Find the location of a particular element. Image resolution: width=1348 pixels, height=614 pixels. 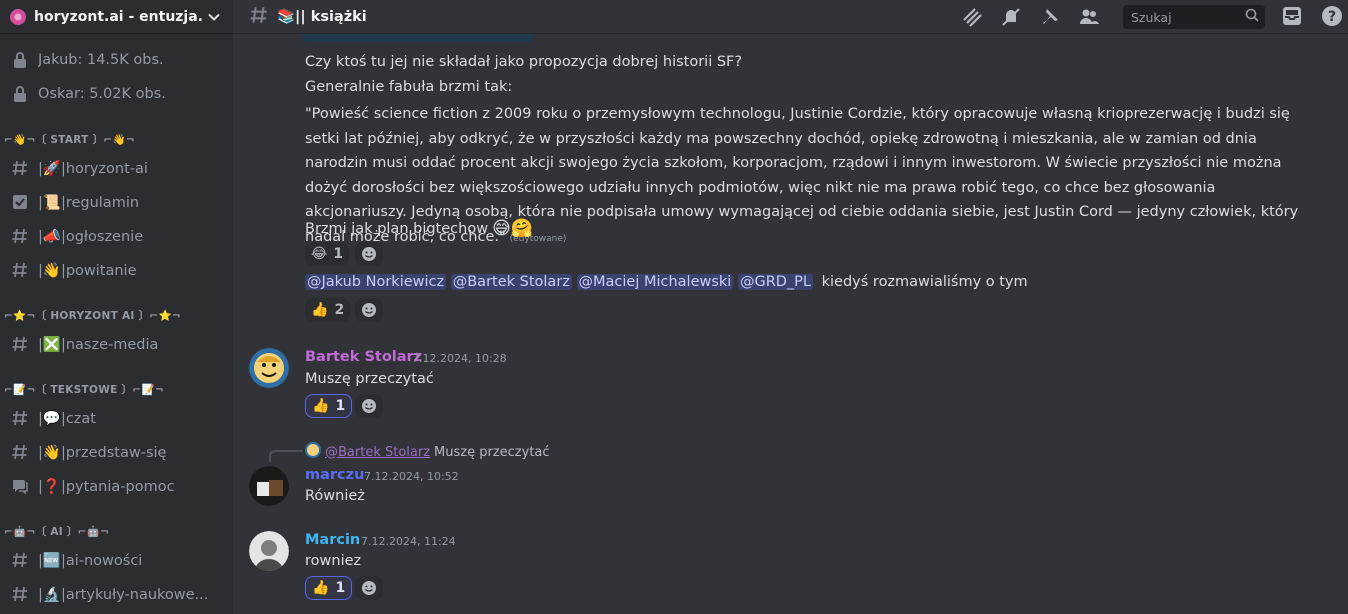

message-text: Generalnie fabuła brzmi tak: is located at coordinates (409, 87).